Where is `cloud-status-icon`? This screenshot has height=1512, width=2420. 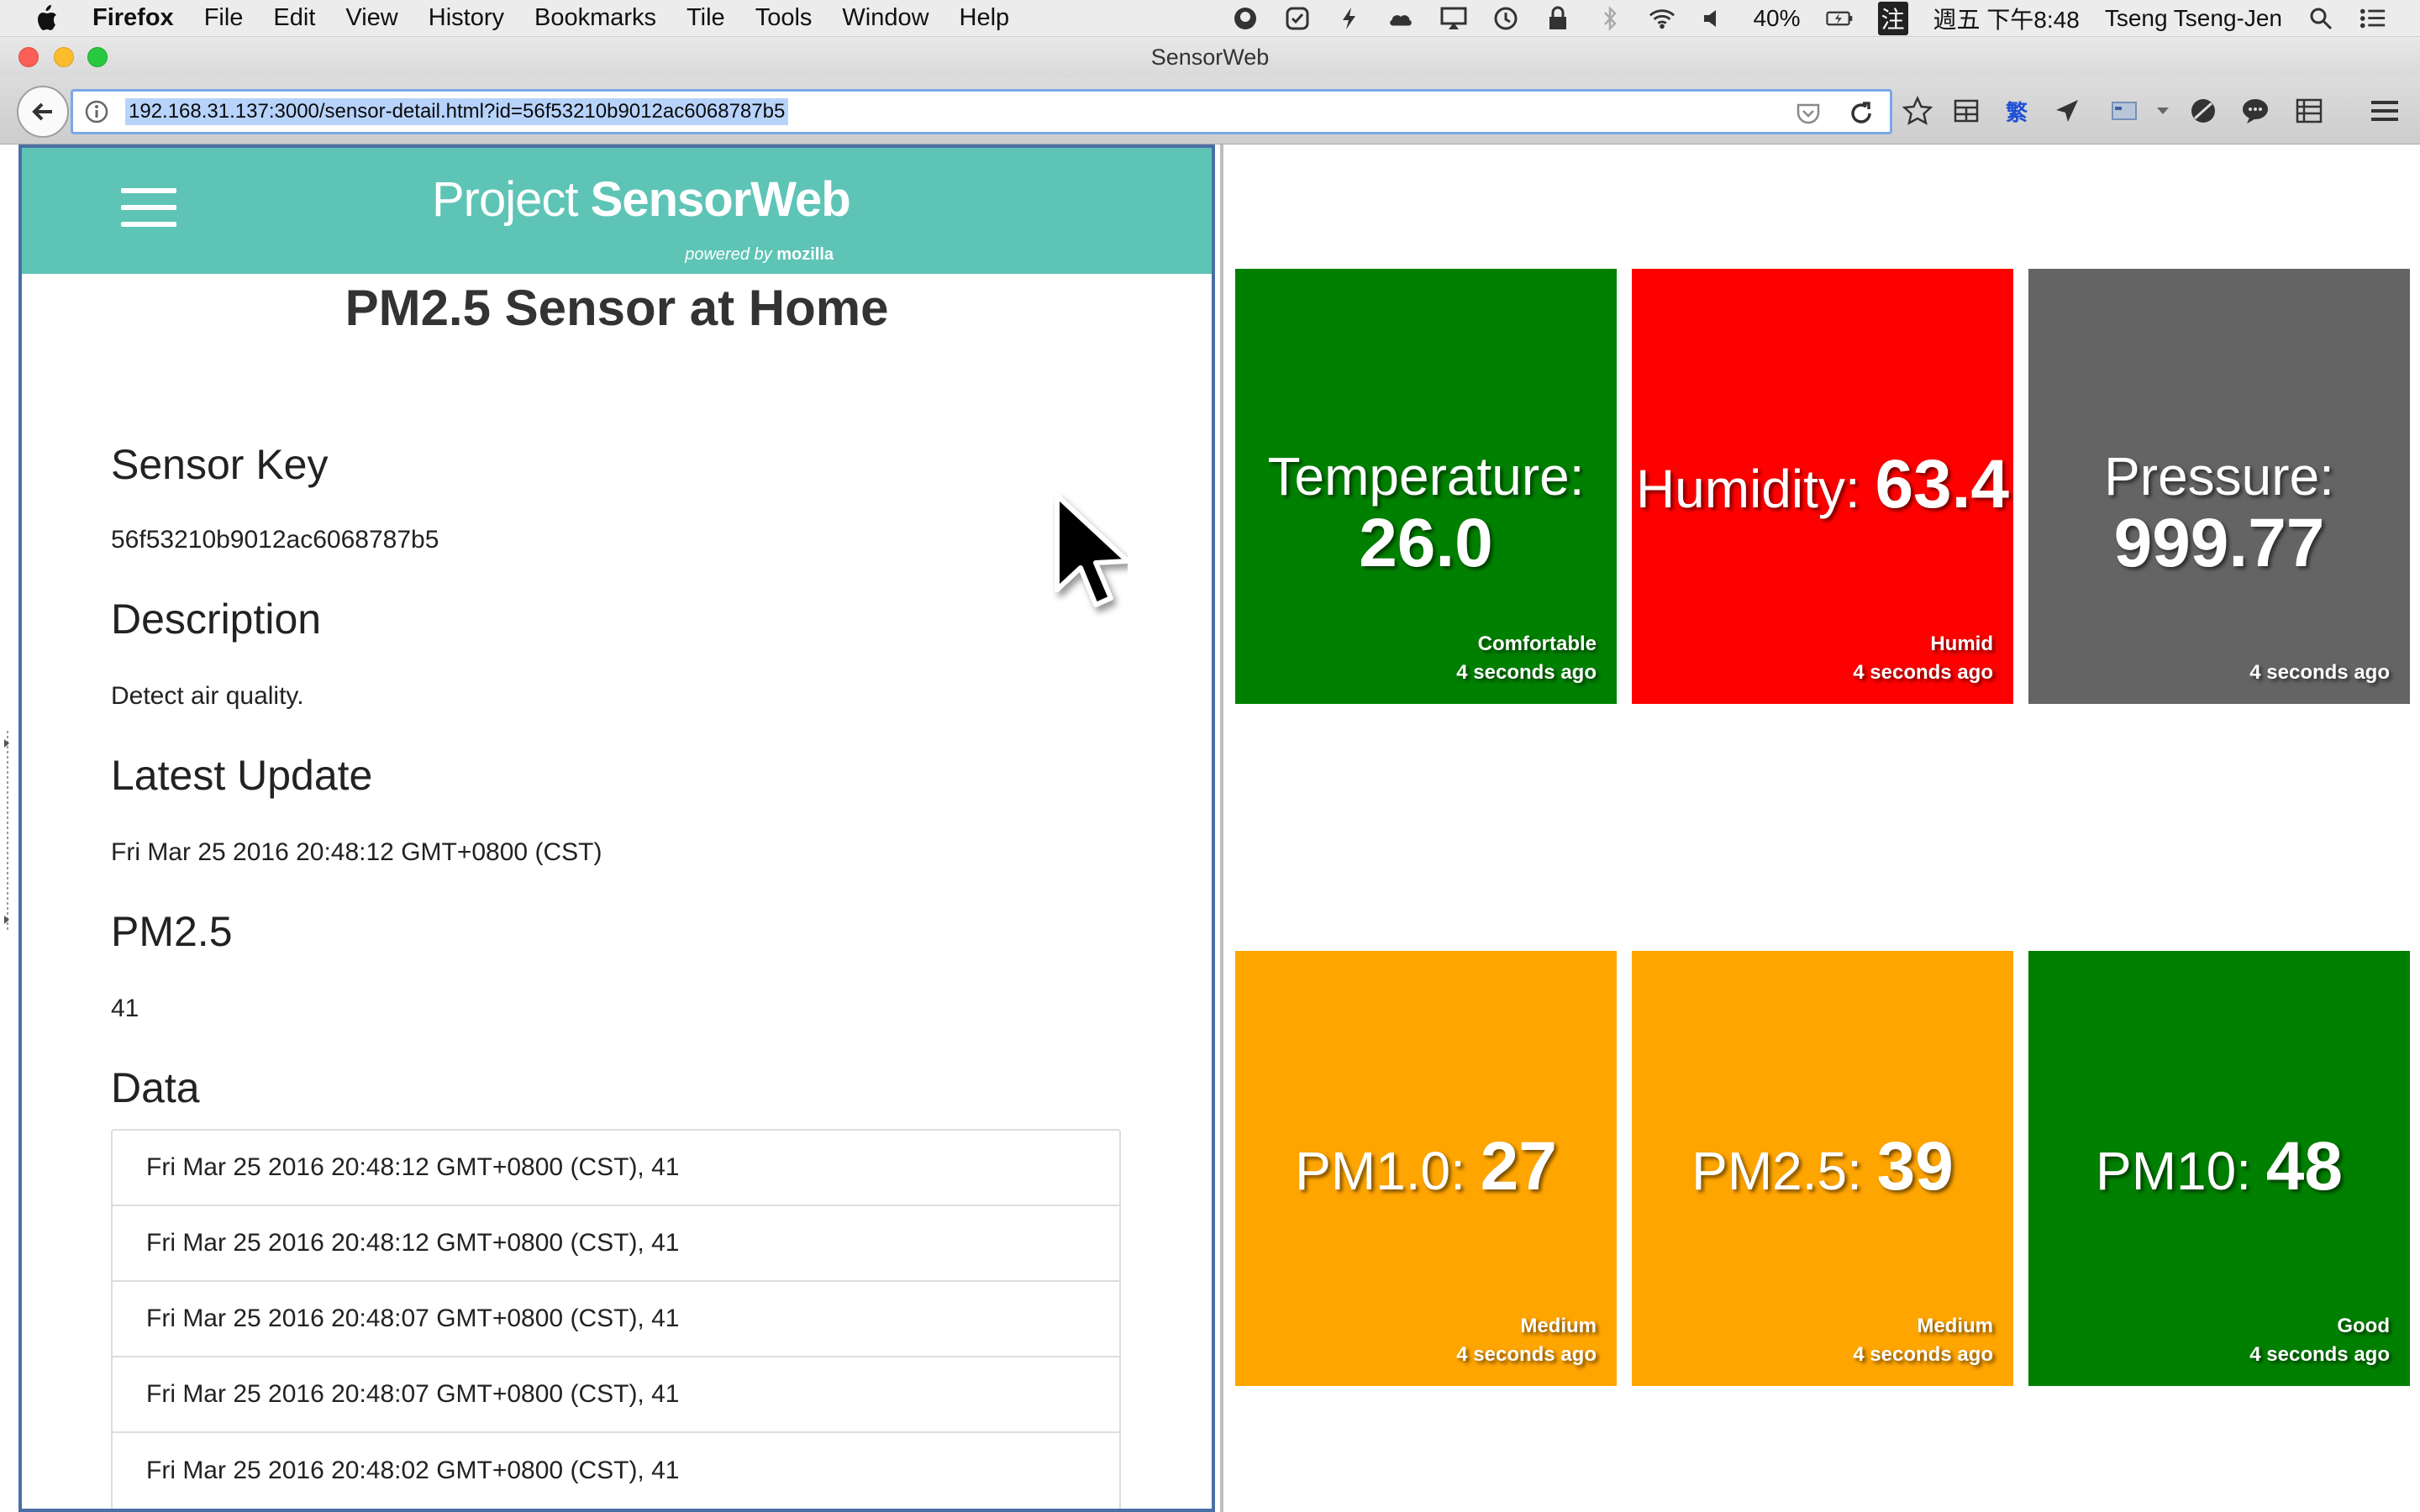 cloud-status-icon is located at coordinates (1402, 18).